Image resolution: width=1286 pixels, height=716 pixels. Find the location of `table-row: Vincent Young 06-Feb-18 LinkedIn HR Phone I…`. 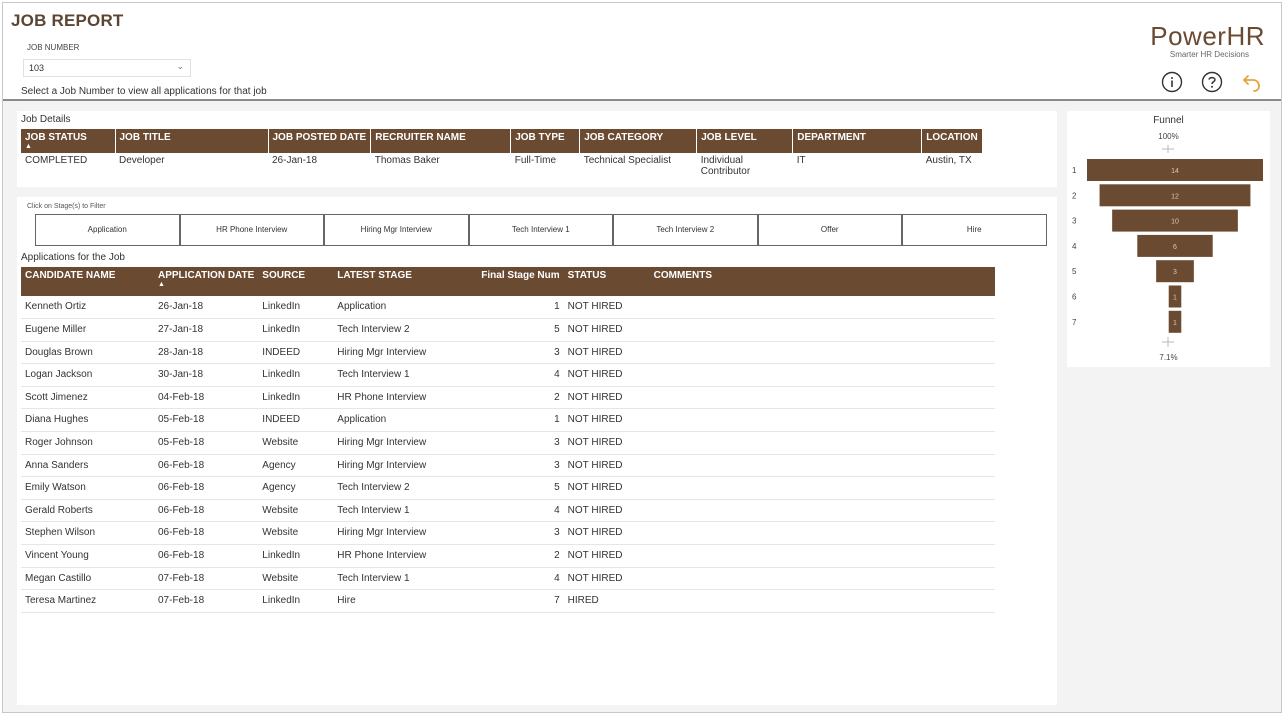

table-row: Vincent Young 06-Feb-18 LinkedIn HR Phone I… is located at coordinates (508, 556).